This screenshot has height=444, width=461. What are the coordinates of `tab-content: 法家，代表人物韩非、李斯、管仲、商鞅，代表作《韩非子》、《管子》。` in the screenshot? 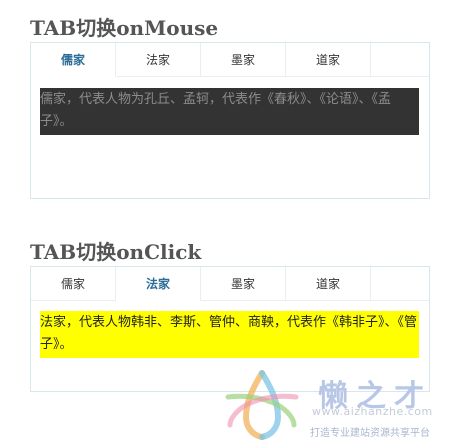 It's located at (229, 334).